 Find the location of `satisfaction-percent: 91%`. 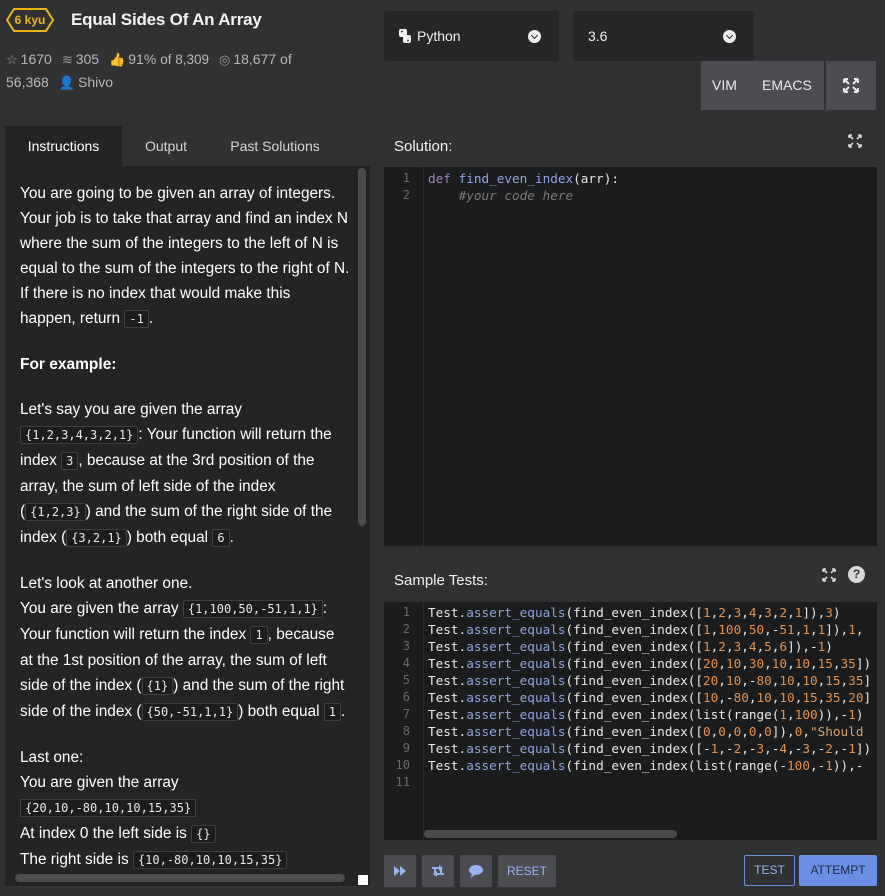

satisfaction-percent: 91% is located at coordinates (142, 59).